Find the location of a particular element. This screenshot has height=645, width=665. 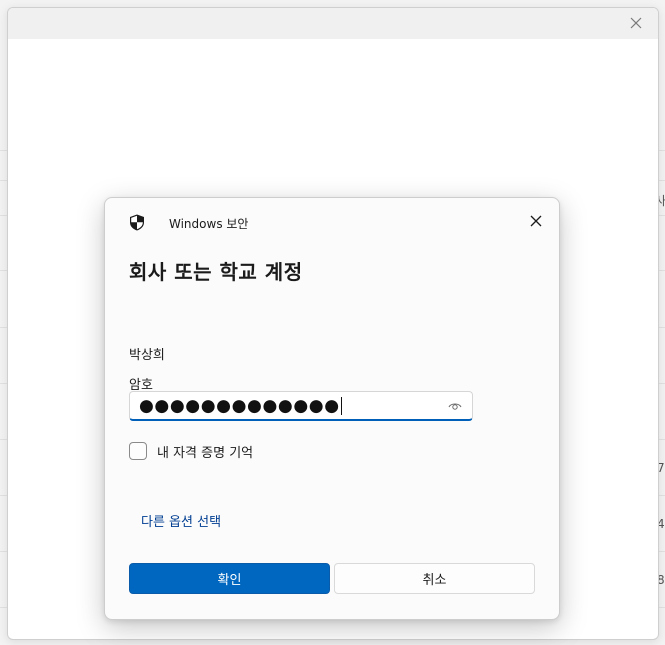

password-mask: ●●●●●●●●●●●●● is located at coordinates (239, 406).